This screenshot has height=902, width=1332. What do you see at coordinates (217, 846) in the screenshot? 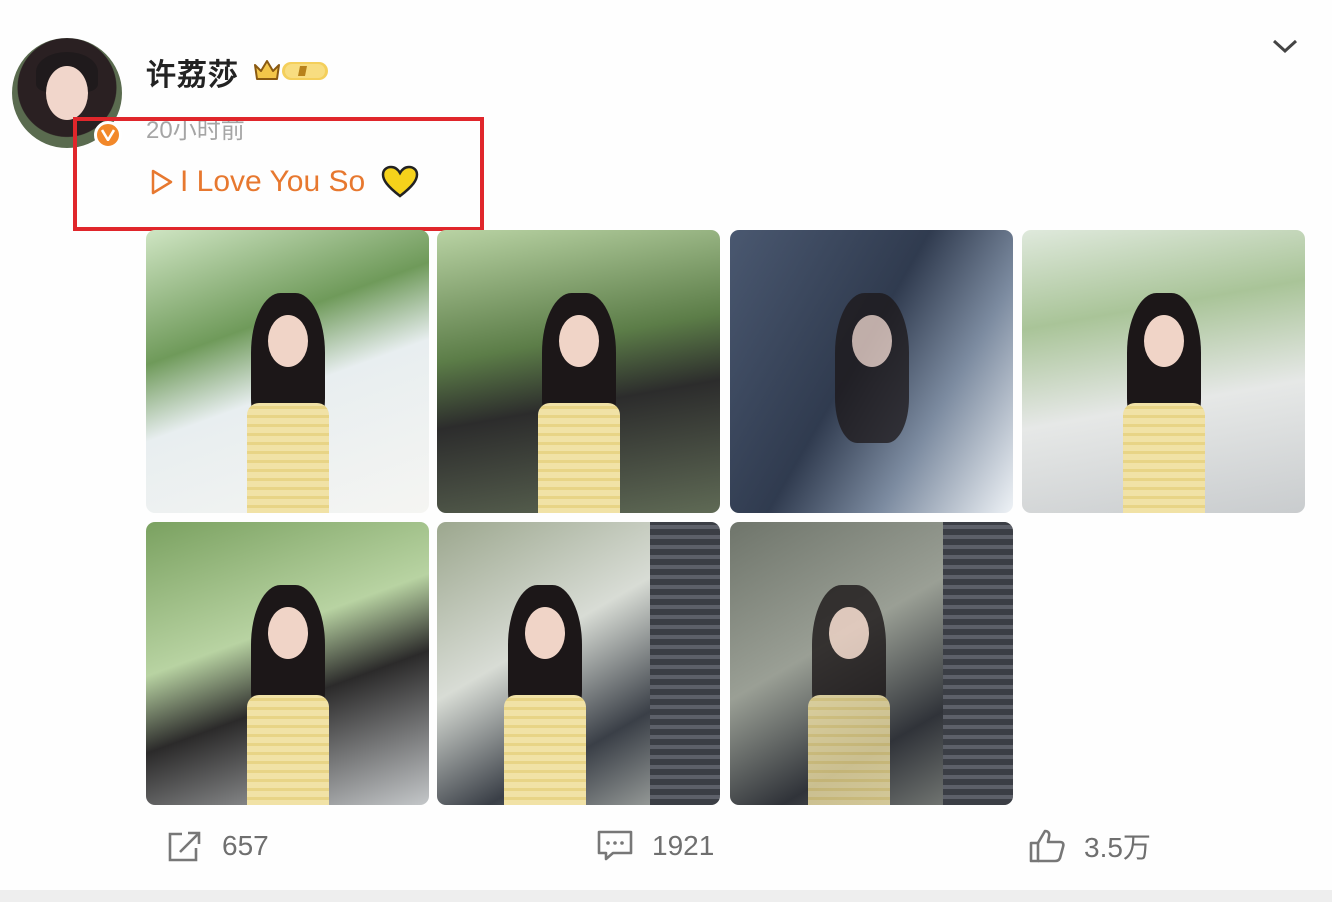
I see `share-button: 657` at bounding box center [217, 846].